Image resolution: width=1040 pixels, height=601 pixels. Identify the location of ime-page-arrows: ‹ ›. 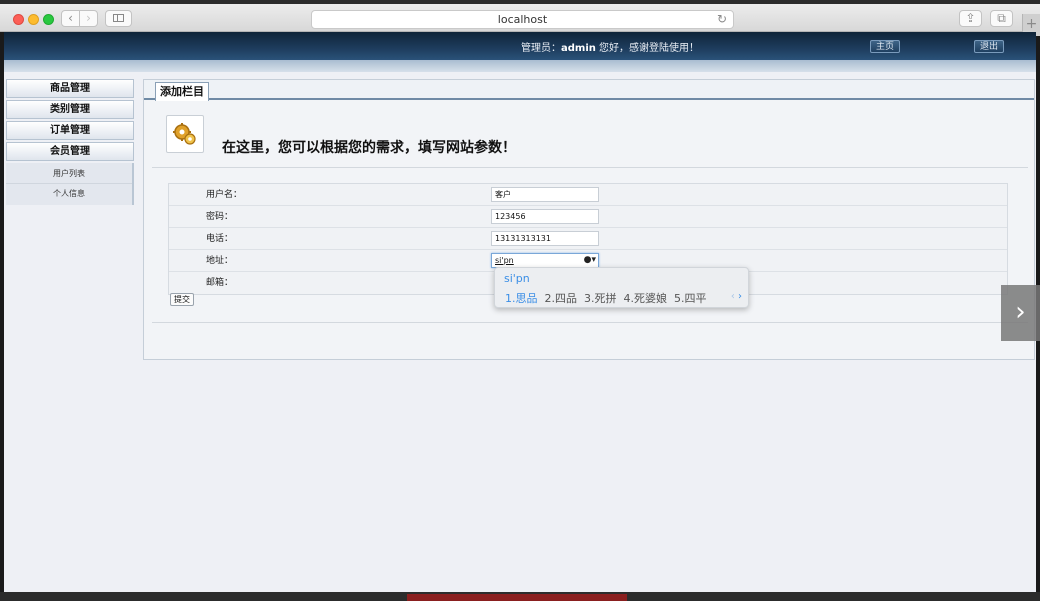
(736, 296).